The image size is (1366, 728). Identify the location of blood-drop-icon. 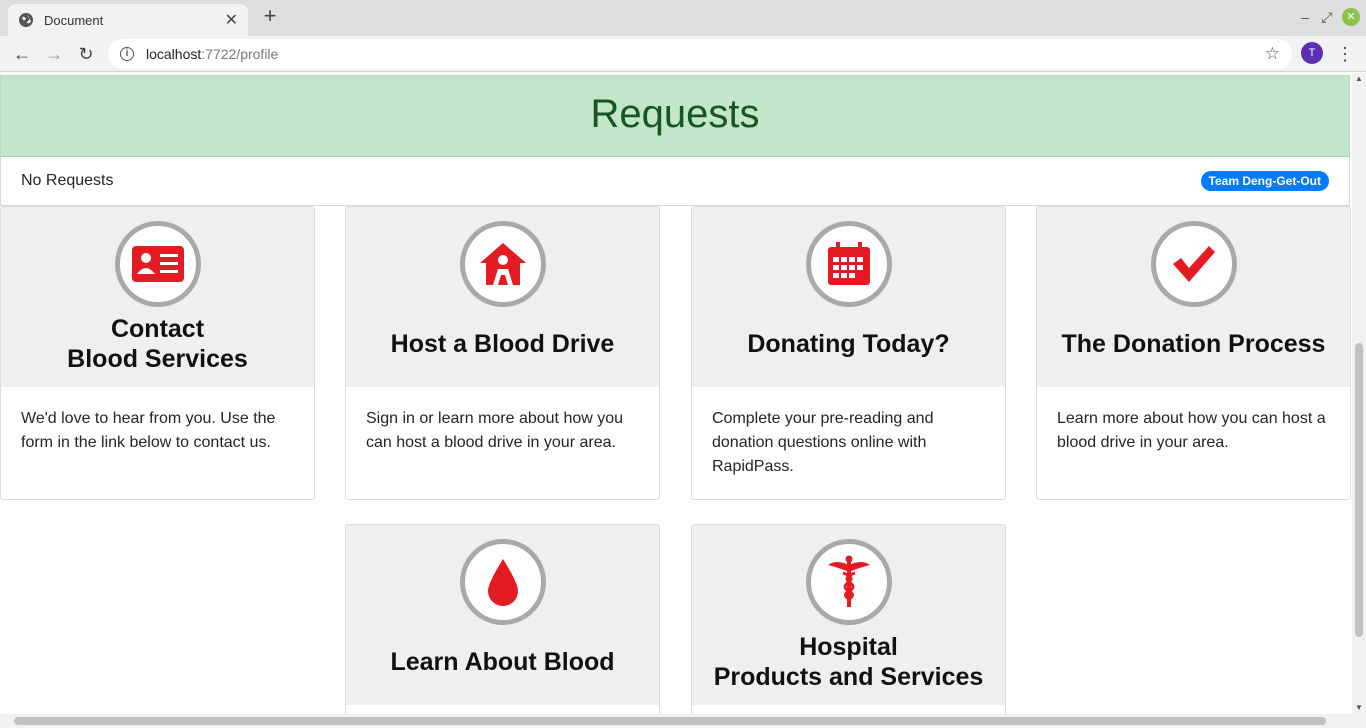
(502, 582).